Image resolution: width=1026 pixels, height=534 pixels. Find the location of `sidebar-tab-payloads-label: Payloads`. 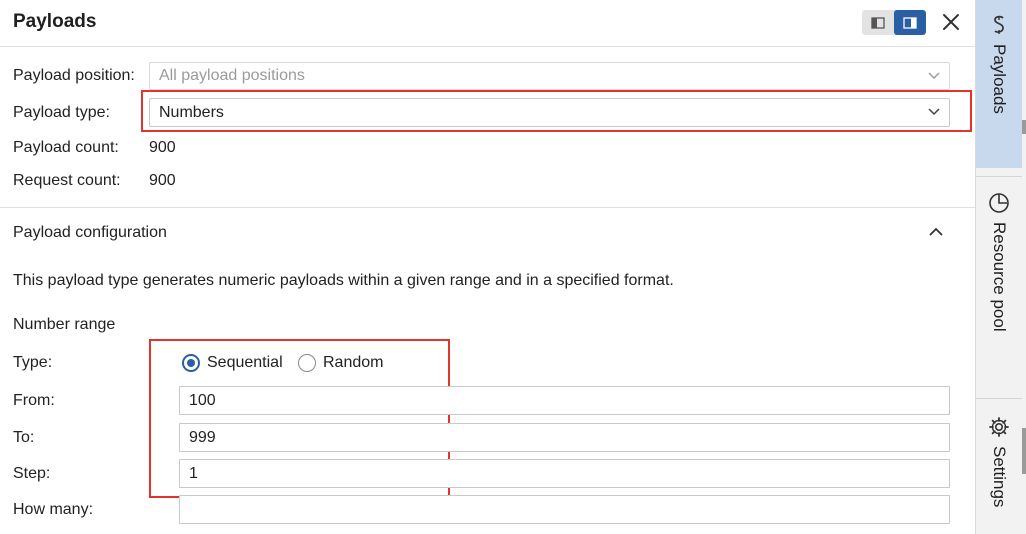

sidebar-tab-payloads-label: Payloads is located at coordinates (999, 79).